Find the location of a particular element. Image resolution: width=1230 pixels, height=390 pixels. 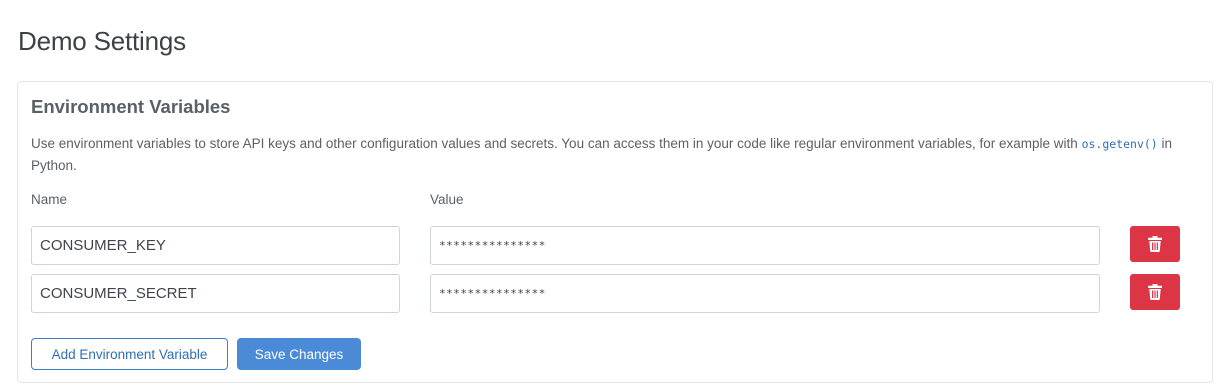

env-name-input: CONSUMER_KEY is located at coordinates (215, 245).